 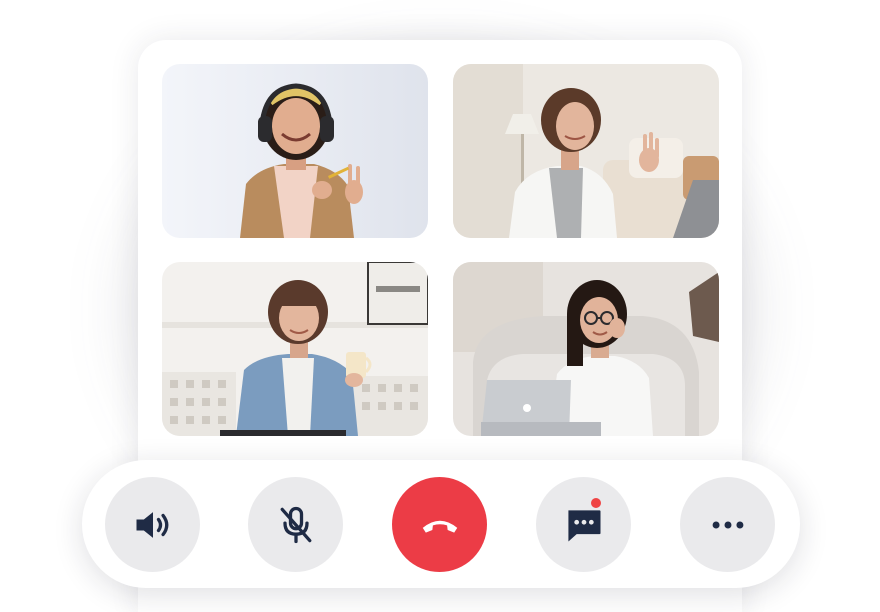 What do you see at coordinates (583, 524) in the screenshot?
I see `chat-button` at bounding box center [583, 524].